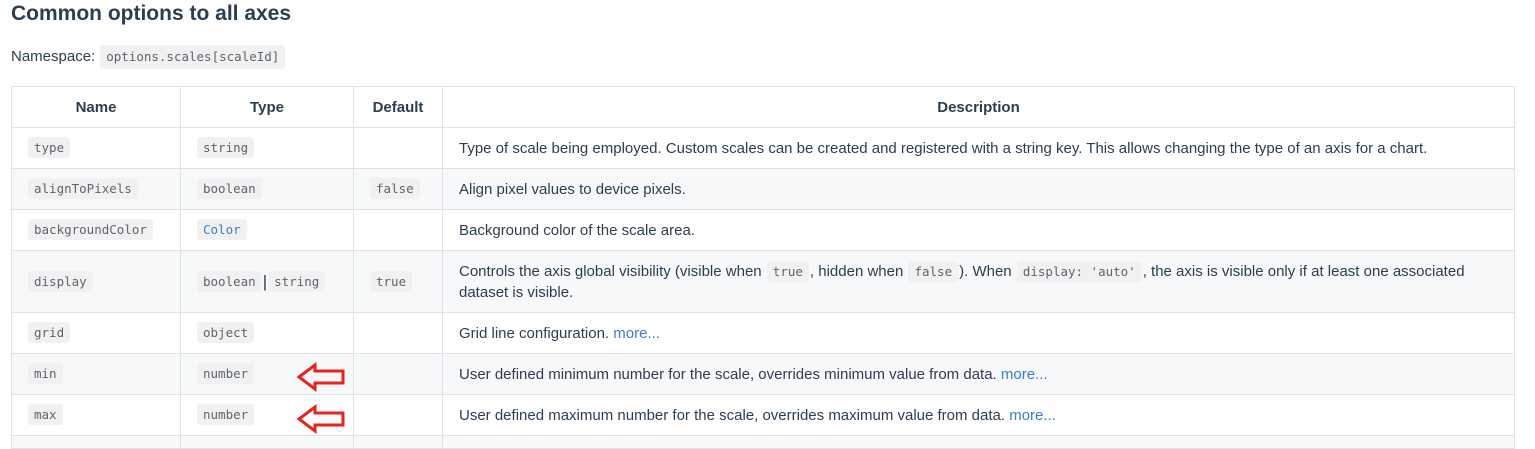 Image resolution: width=1535 pixels, height=449 pixels. What do you see at coordinates (96, 107) in the screenshot?
I see `header-name: Name` at bounding box center [96, 107].